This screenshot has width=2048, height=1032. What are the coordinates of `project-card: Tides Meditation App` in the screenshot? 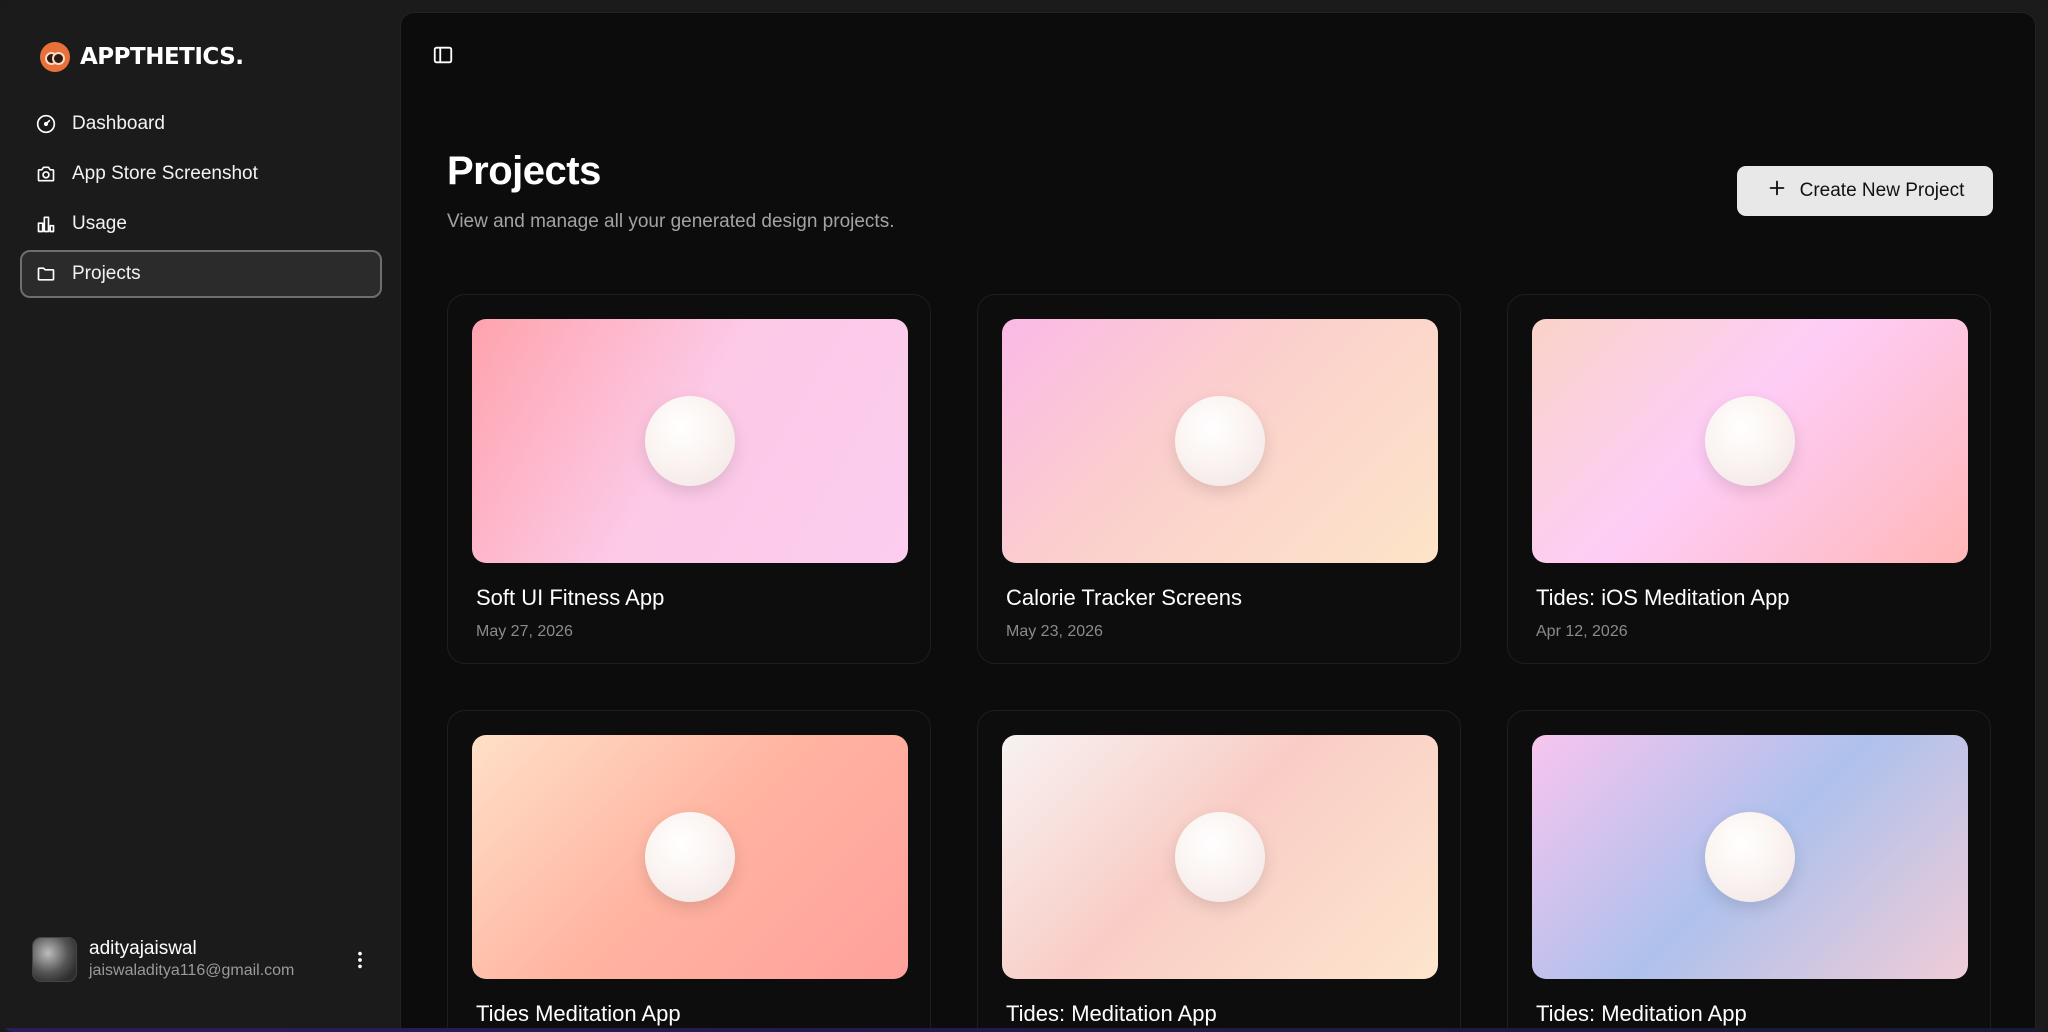 It's located at (689, 871).